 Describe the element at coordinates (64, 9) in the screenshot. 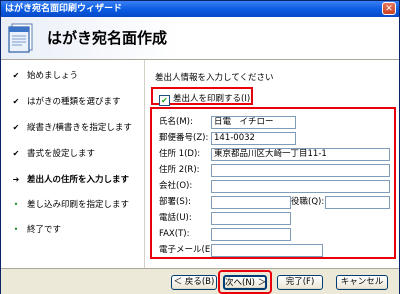

I see `window-title: はがき宛名面印刷ウィザード` at that location.